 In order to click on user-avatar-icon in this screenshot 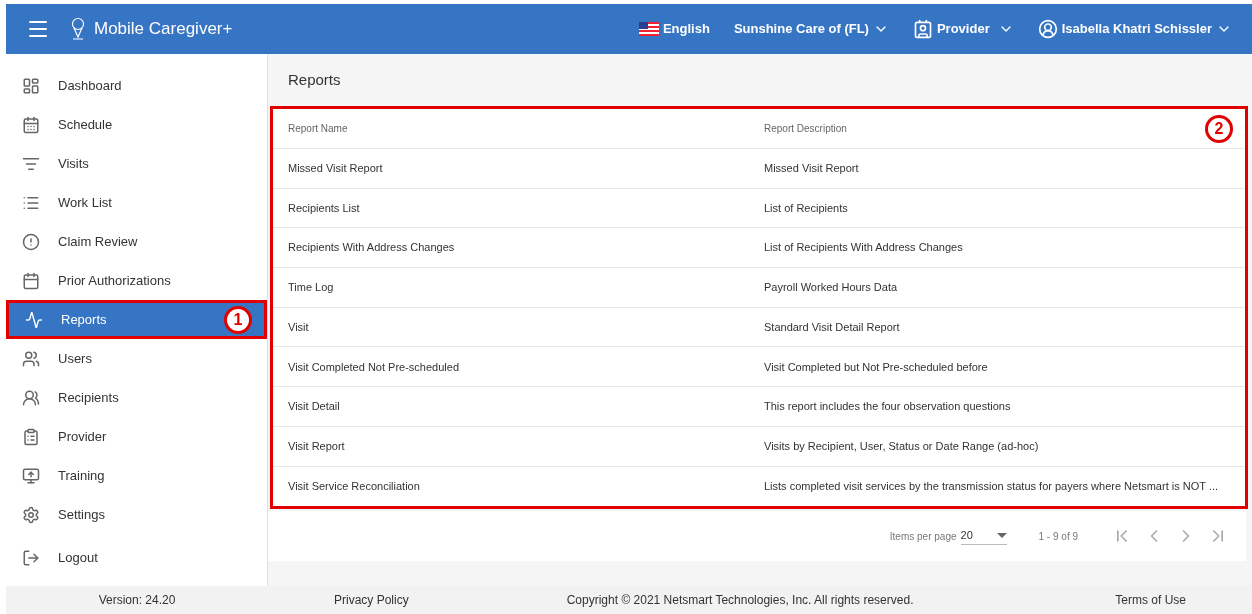, I will do `click(1047, 29)`.